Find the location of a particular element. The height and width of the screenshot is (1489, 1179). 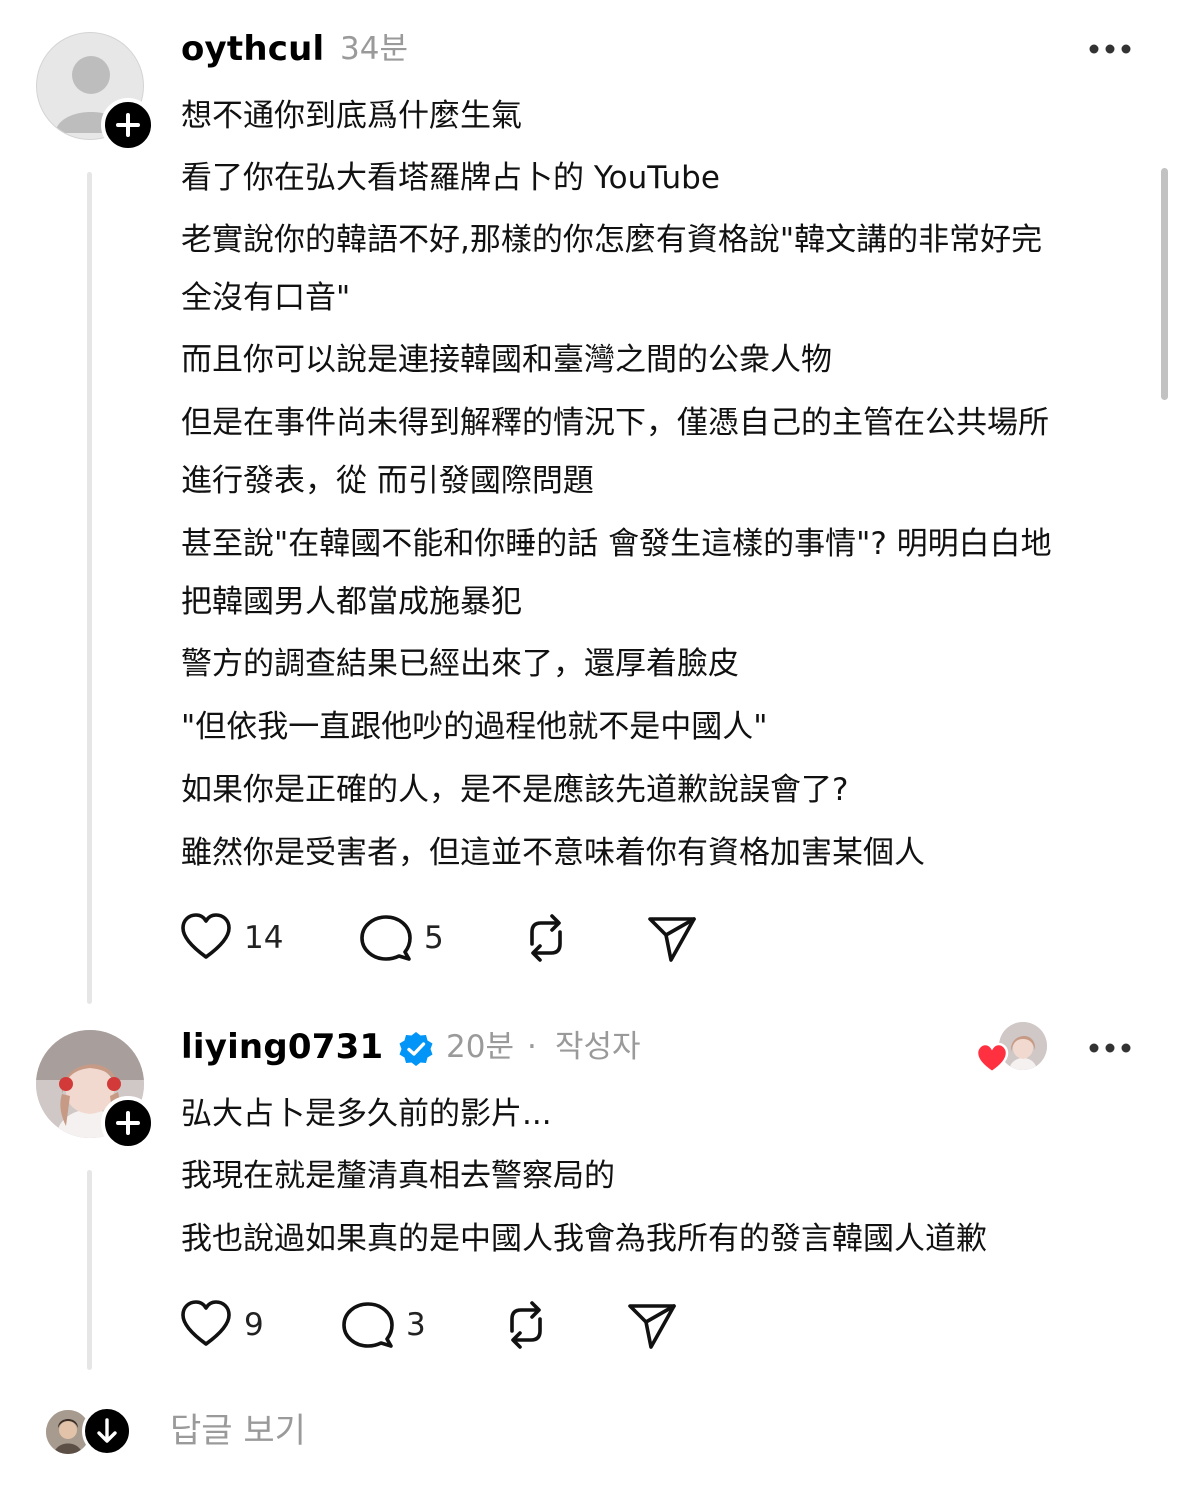

like-button: 14 is located at coordinates (230, 938).